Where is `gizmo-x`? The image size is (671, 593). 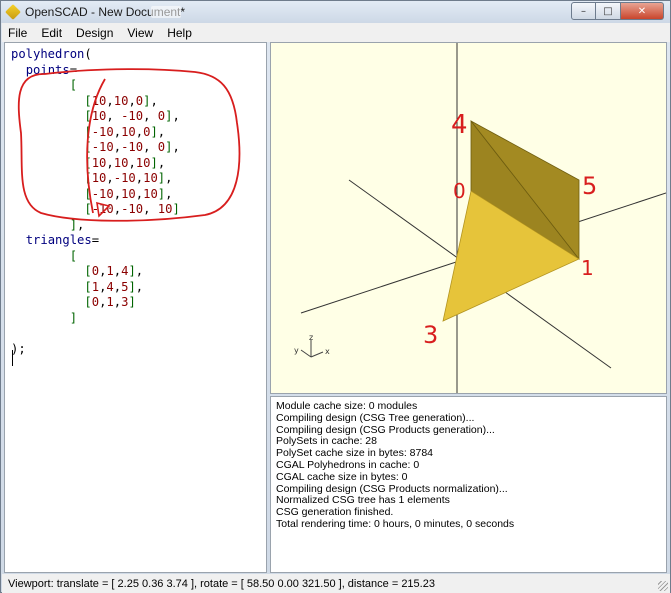 gizmo-x is located at coordinates (317, 354).